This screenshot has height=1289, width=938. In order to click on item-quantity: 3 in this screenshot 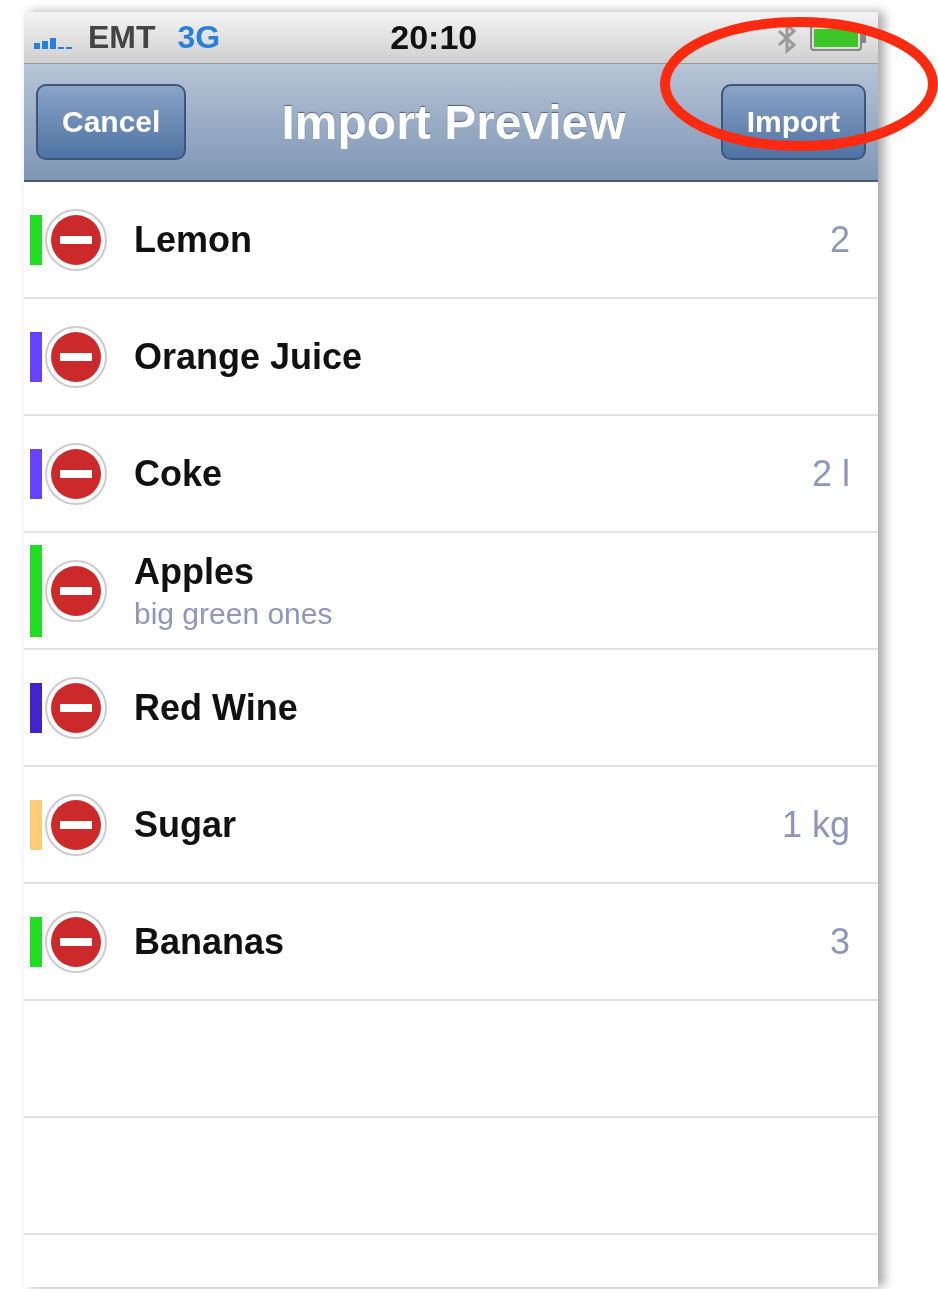, I will do `click(839, 941)`.